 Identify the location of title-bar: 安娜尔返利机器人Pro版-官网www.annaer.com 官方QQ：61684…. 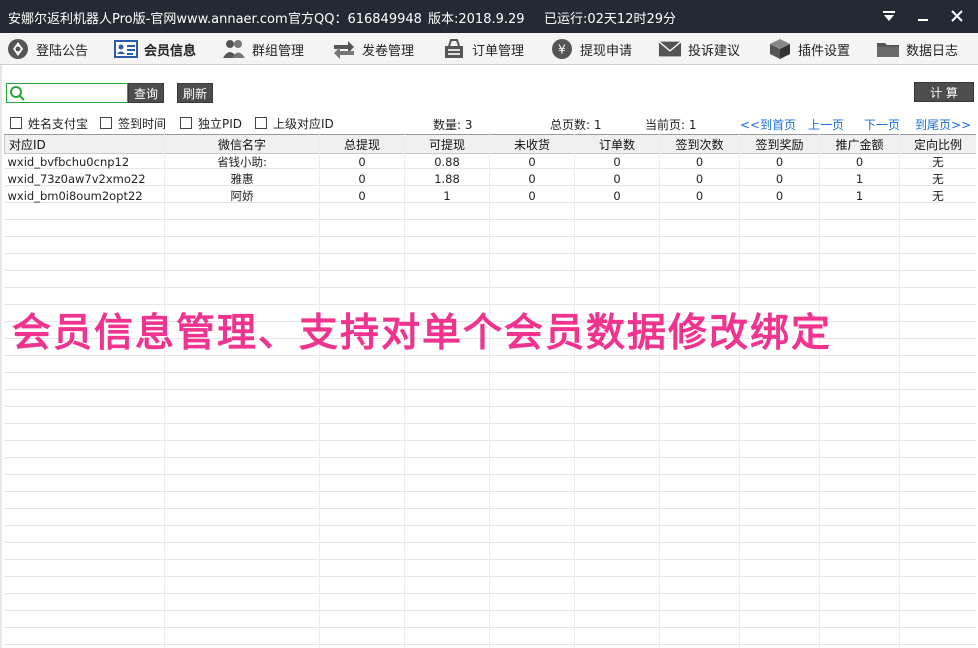
(489, 16).